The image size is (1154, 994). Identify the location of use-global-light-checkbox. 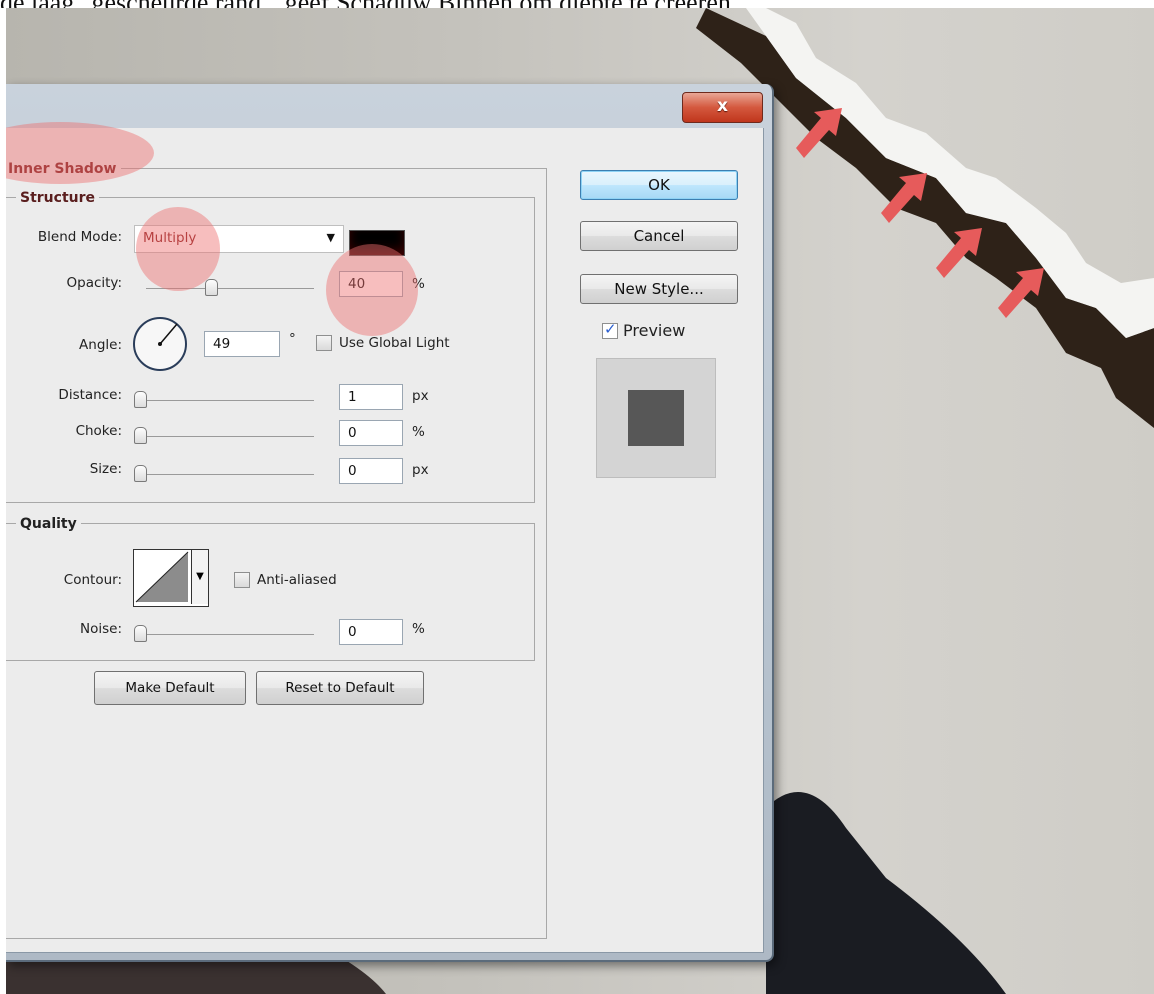
(324, 343).